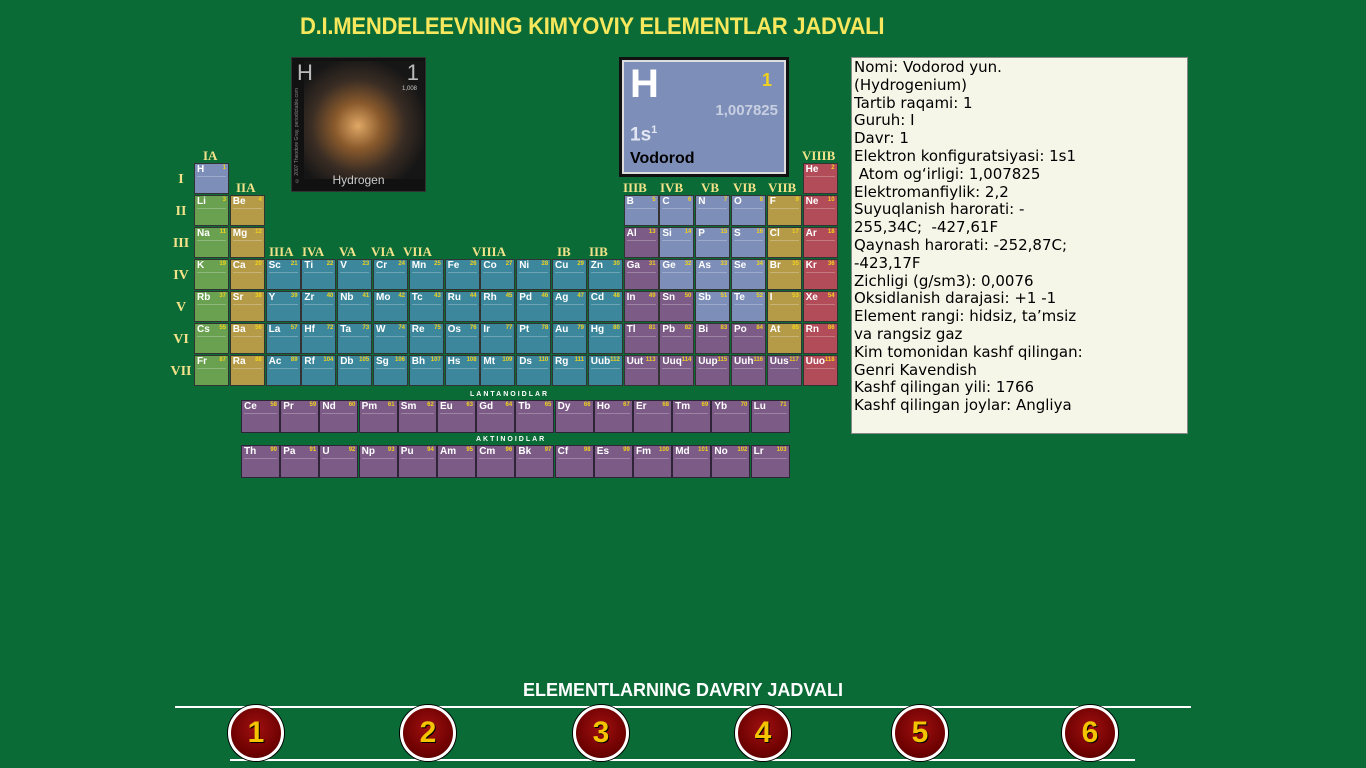 The height and width of the screenshot is (768, 1366). What do you see at coordinates (677, 274) in the screenshot?
I see `element-cell-ge: Ge 32` at bounding box center [677, 274].